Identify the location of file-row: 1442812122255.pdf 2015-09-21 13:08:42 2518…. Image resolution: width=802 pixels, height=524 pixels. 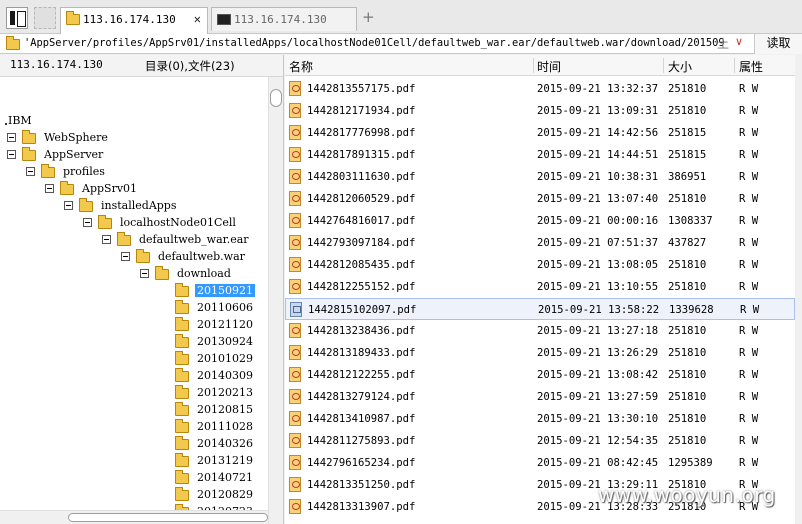
(540, 375).